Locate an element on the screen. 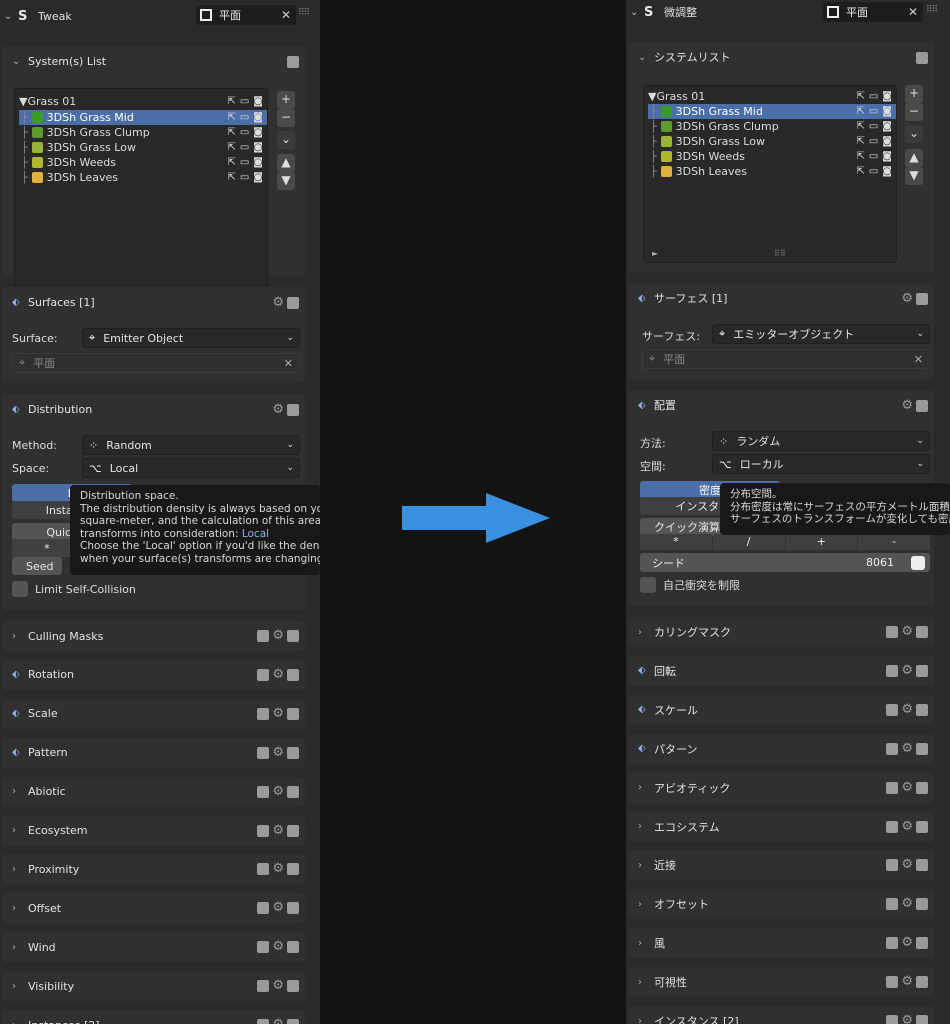  surface-object-field: ⌖ 平面 ✕ is located at coordinates (156, 363).